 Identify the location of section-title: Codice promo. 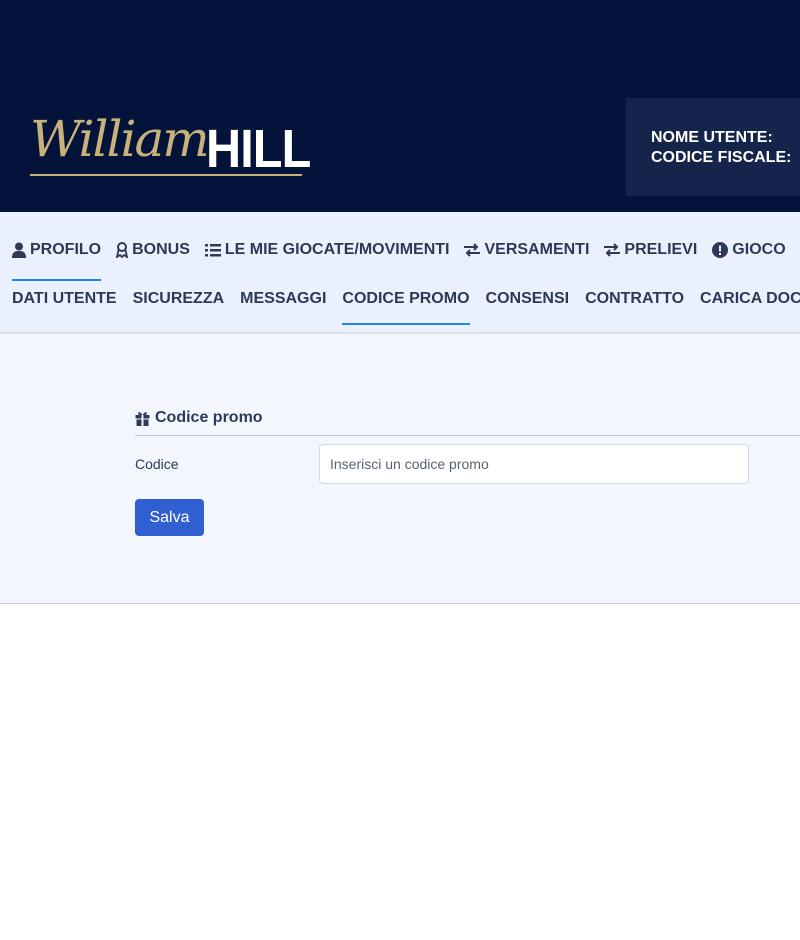
(199, 418).